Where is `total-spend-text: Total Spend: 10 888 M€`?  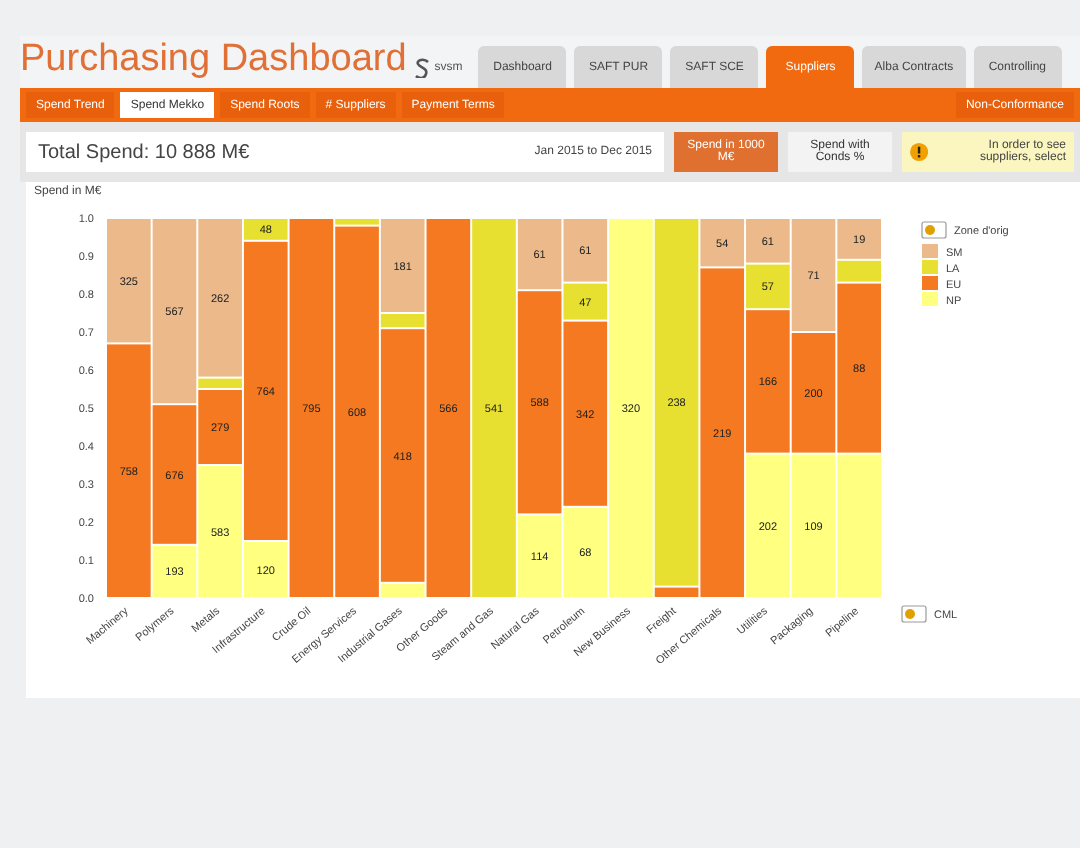
total-spend-text: Total Spend: 10 888 M€ is located at coordinates (144, 152).